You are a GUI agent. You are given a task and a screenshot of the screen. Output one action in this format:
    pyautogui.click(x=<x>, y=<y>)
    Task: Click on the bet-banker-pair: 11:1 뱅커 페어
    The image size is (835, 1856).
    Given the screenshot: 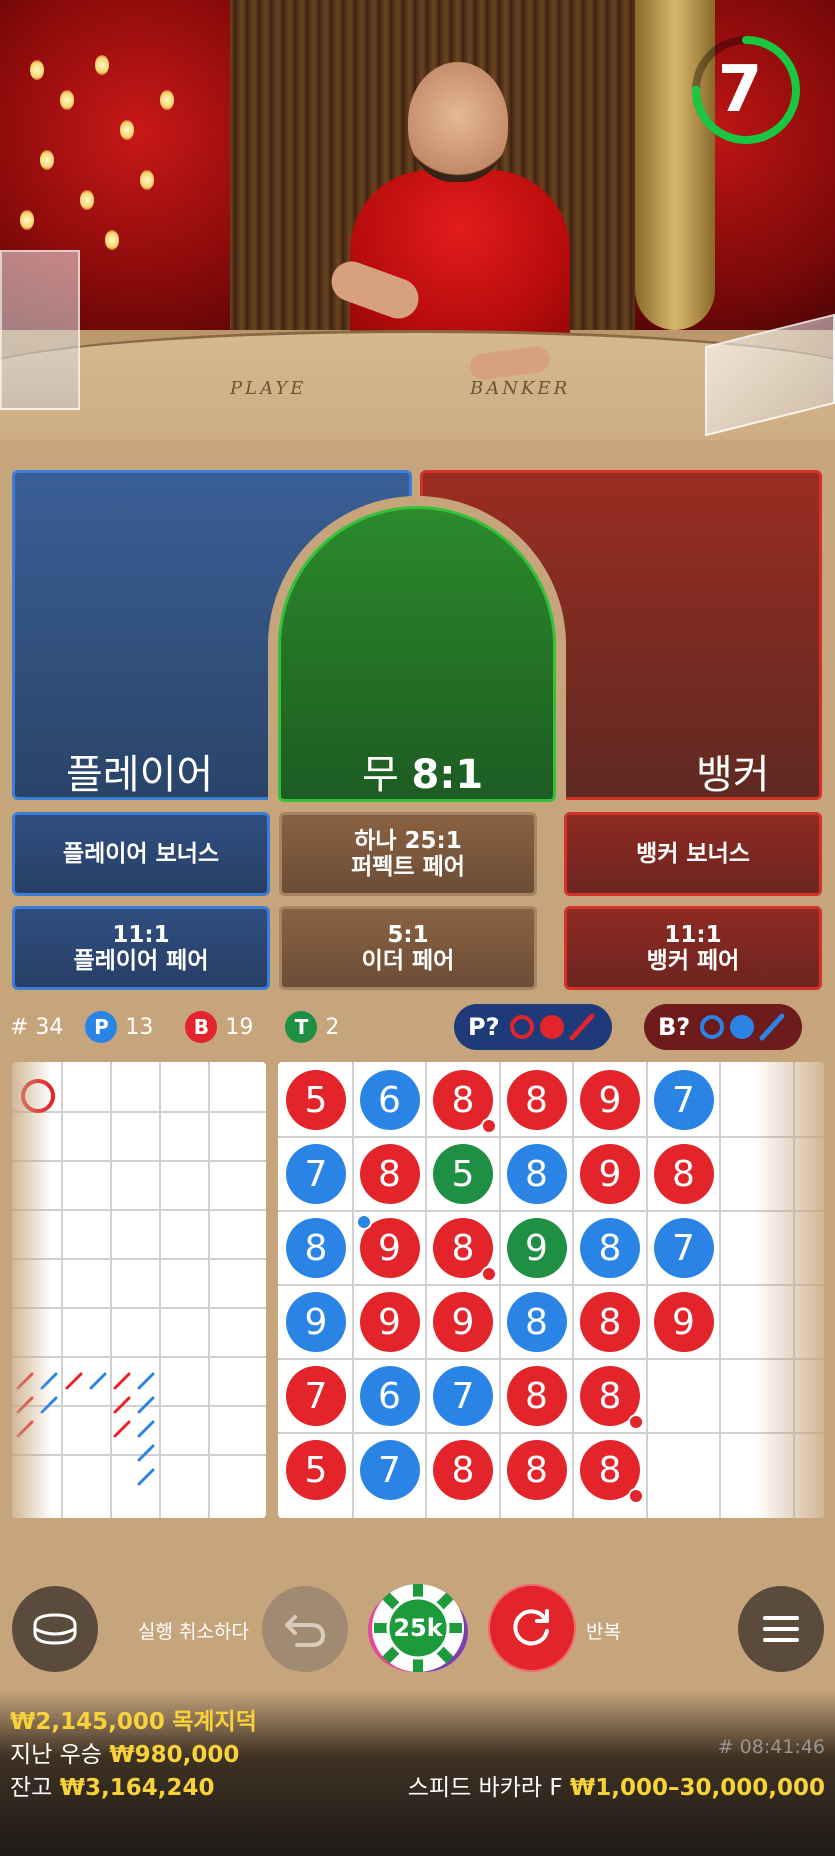 What is the action you would take?
    pyautogui.click(x=693, y=948)
    